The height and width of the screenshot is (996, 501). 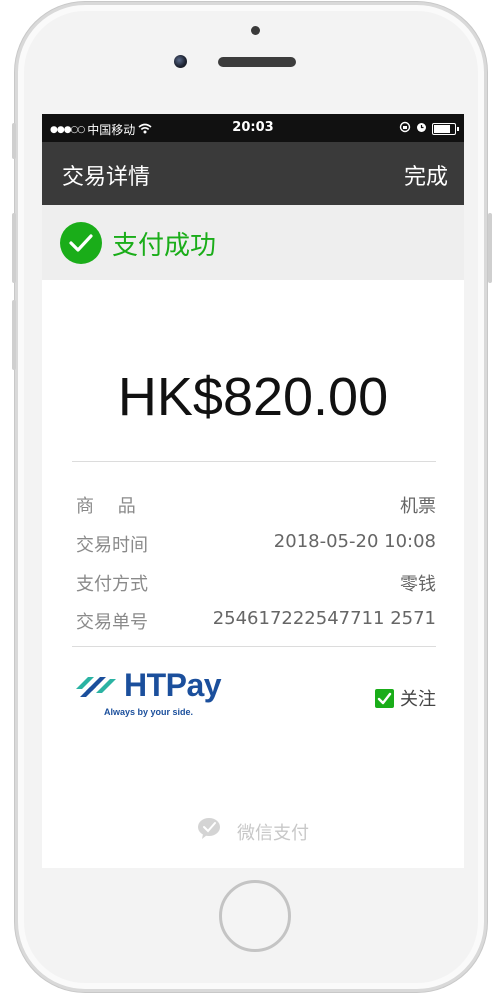 I want to click on volume-up-button, so click(x=14, y=248).